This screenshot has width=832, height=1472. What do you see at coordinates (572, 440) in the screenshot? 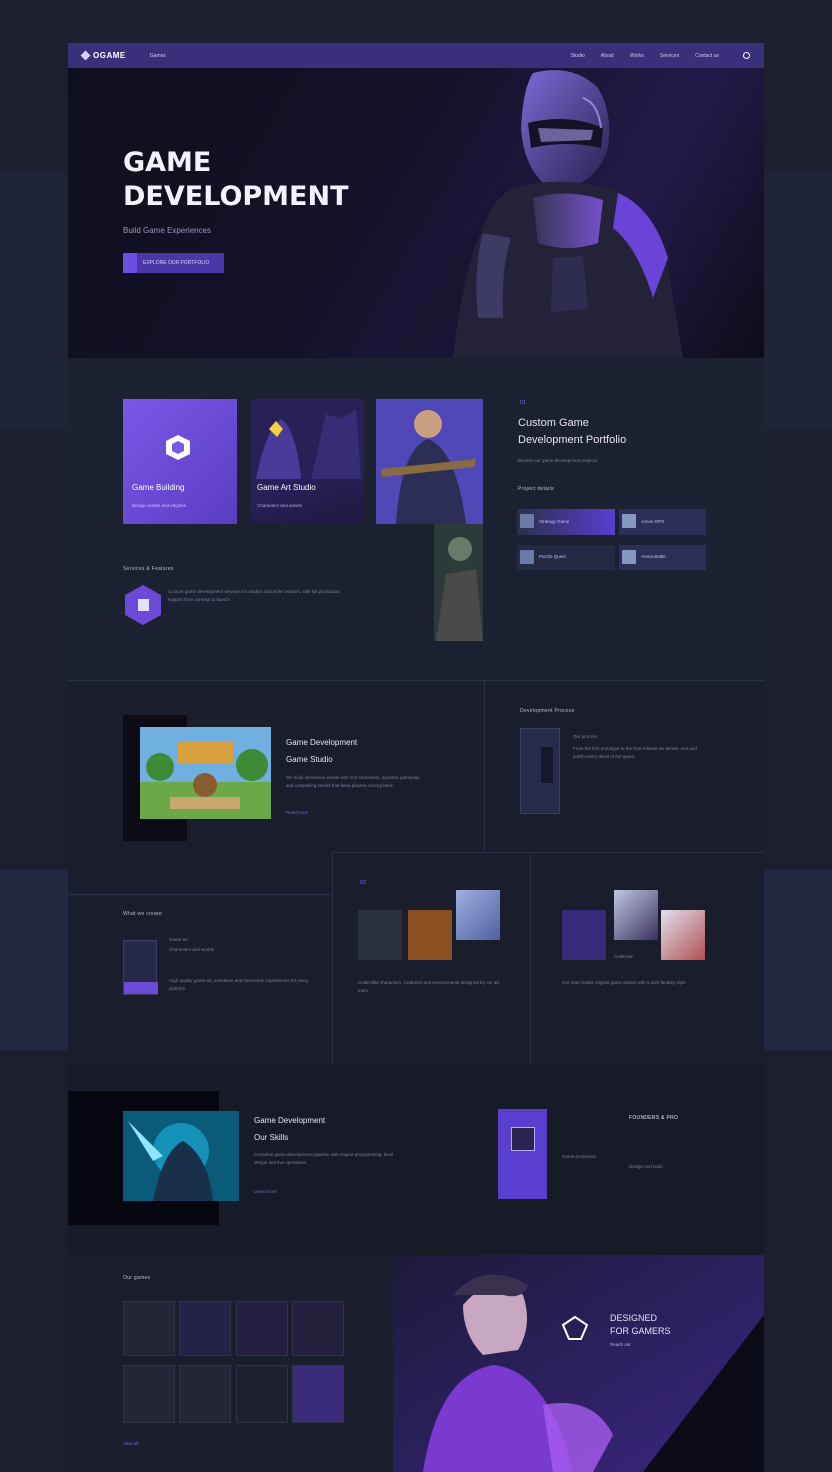
I see `portfolio-title-2: Development Portfolio` at bounding box center [572, 440].